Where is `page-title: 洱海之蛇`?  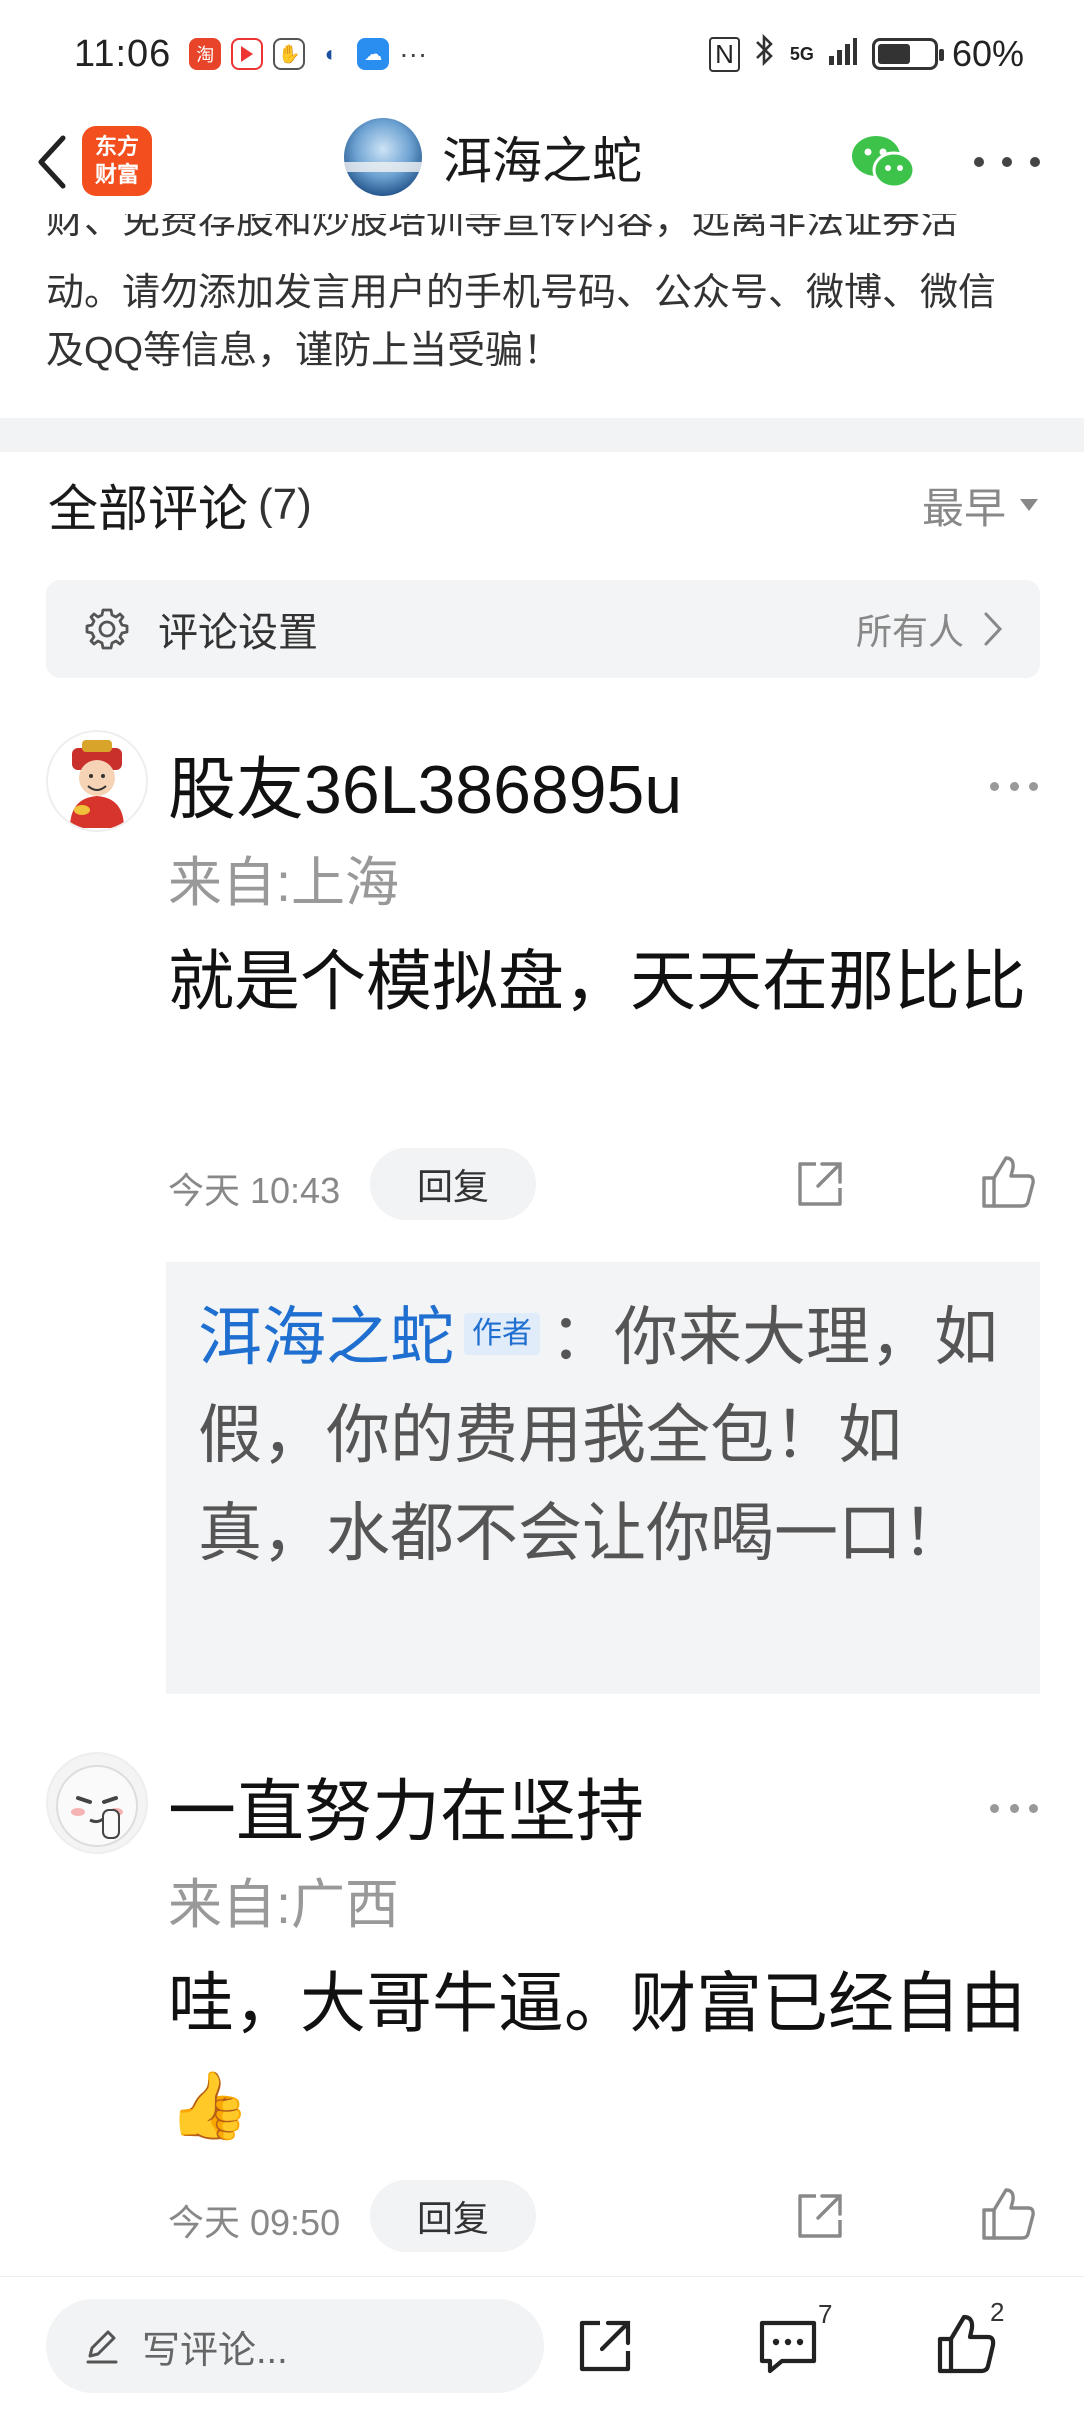 page-title: 洱海之蛇 is located at coordinates (542, 161).